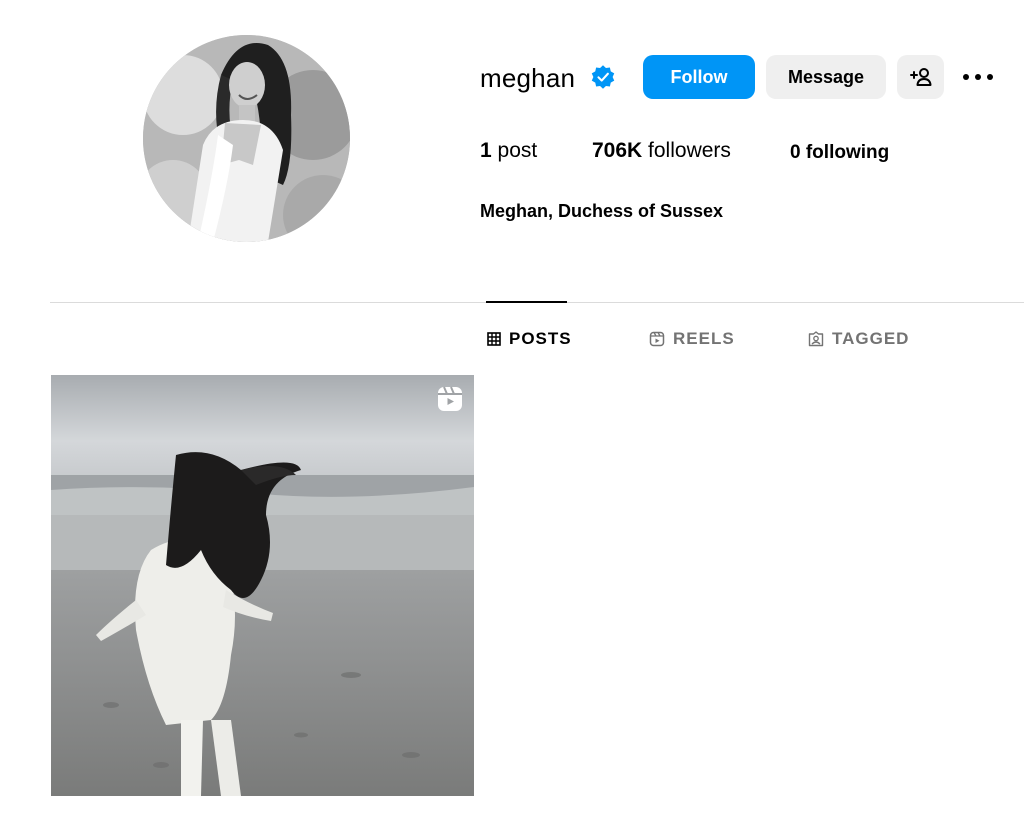 The image size is (1024, 832). Describe the element at coordinates (617, 150) in the screenshot. I see `followers-count: 706K` at that location.